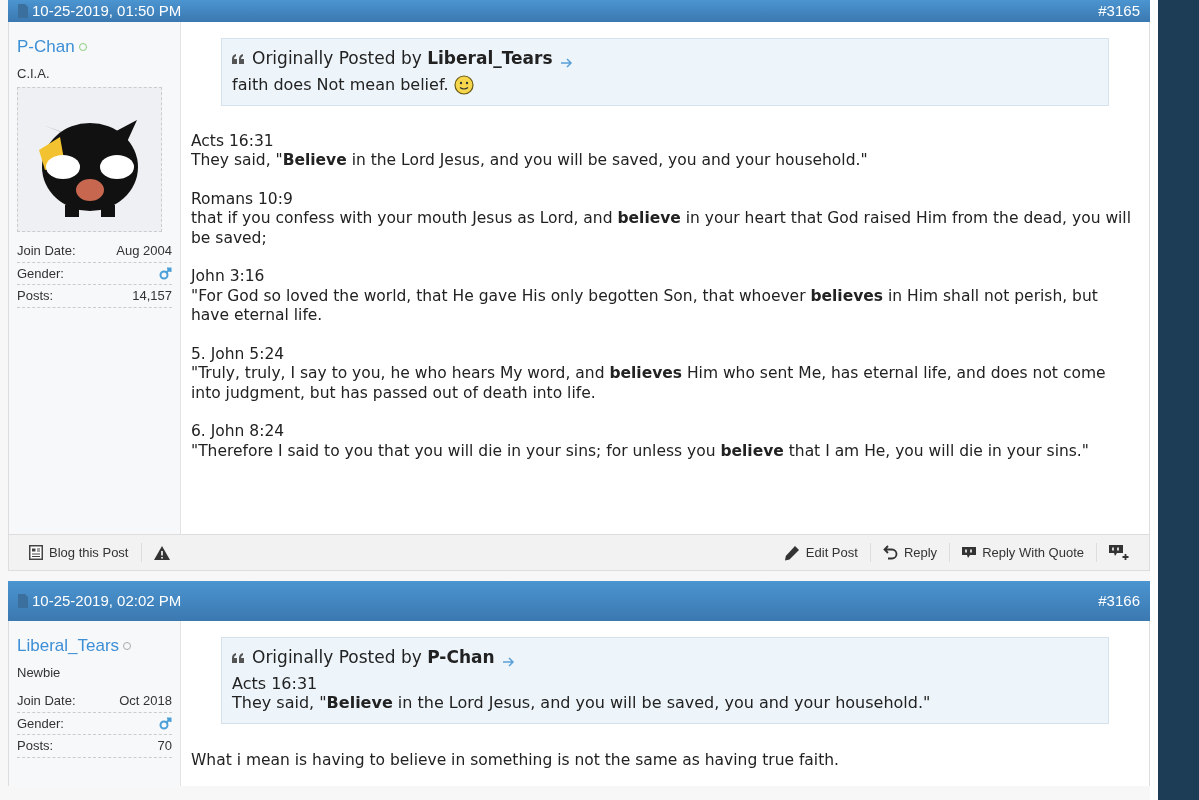 The image size is (1199, 800). I want to click on detail-value: Aug 2004, so click(144, 251).